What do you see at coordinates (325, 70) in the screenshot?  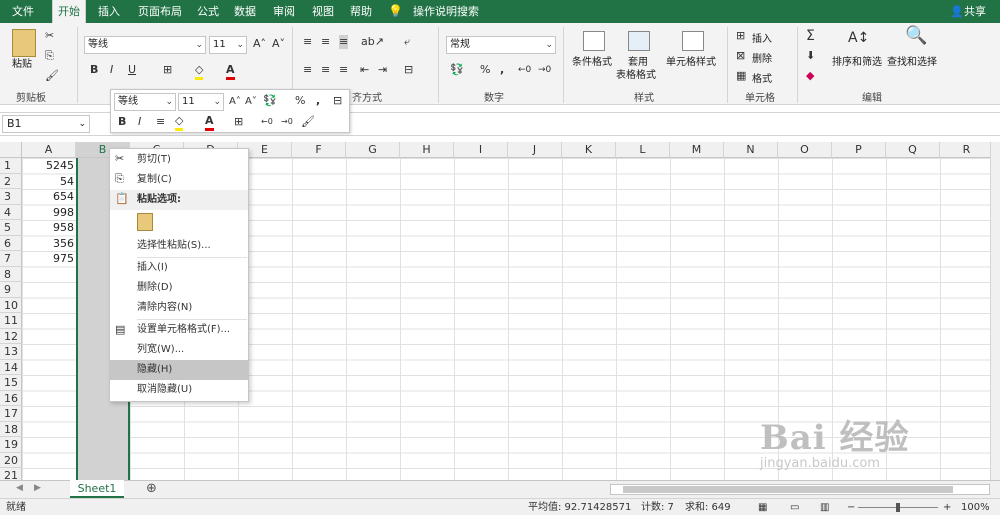 I see `align-center-icon: ≡` at bounding box center [325, 70].